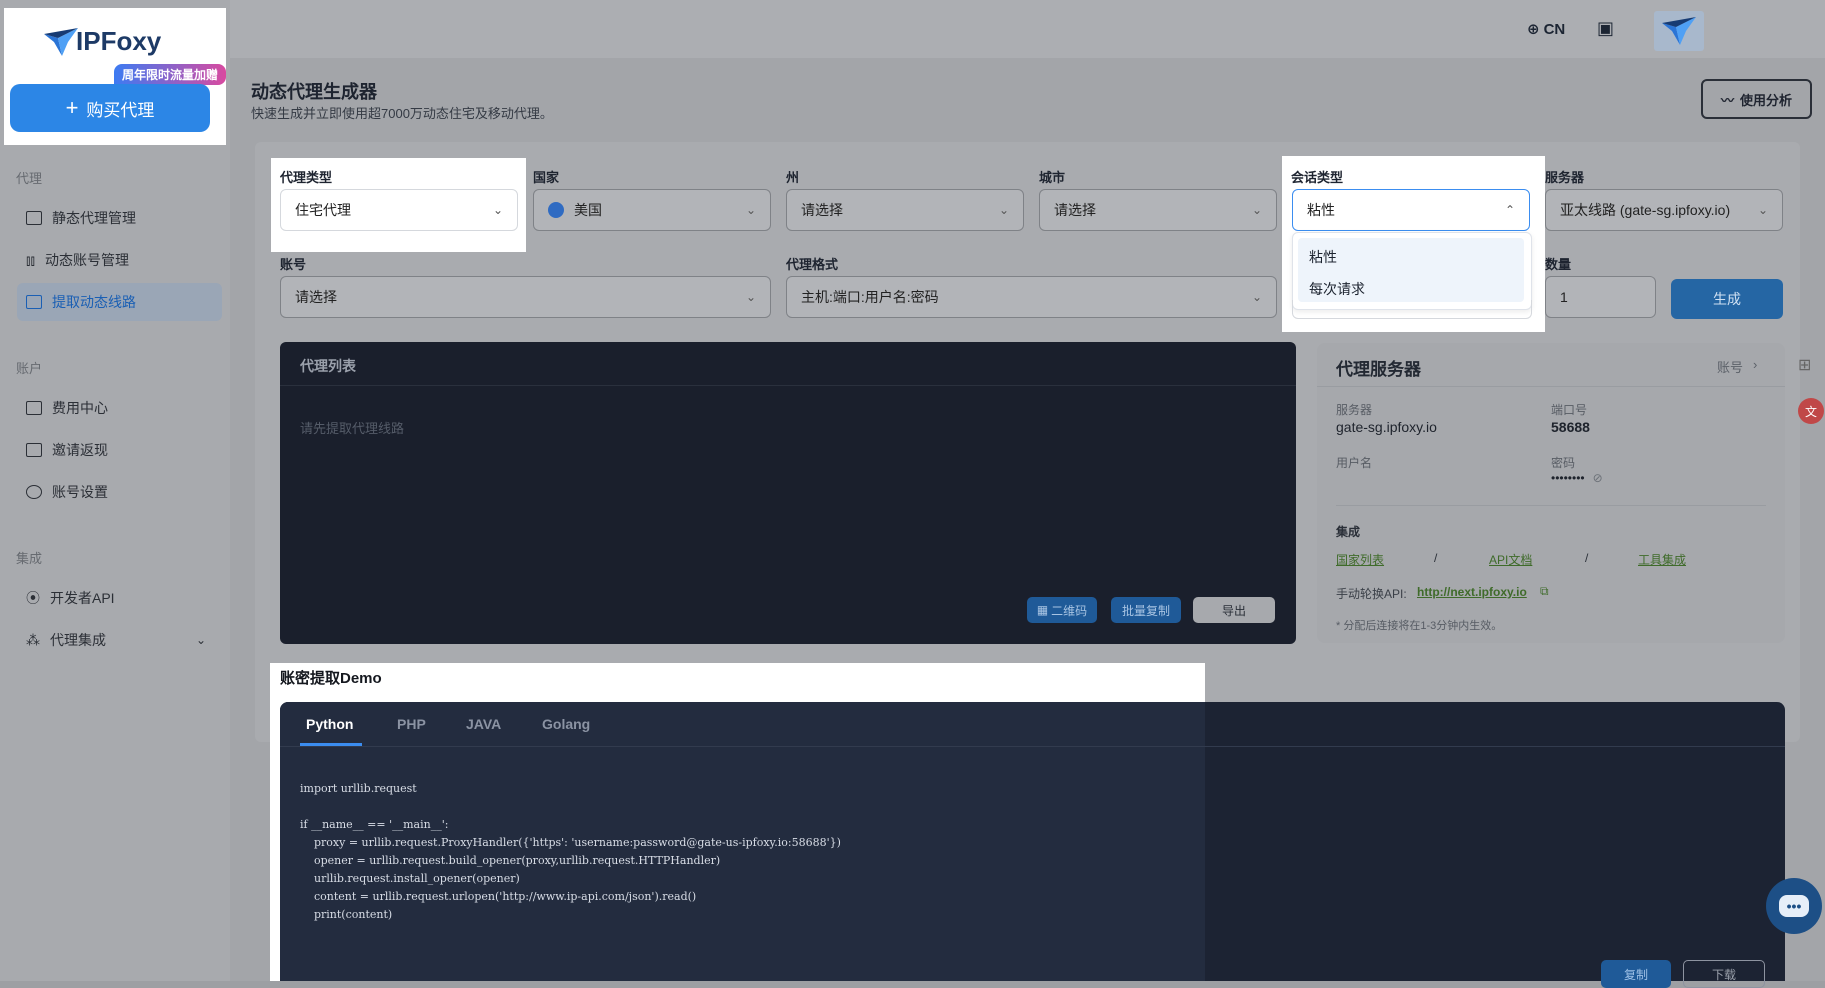 This screenshot has width=1825, height=988. I want to click on server-icon, so click(34, 302).